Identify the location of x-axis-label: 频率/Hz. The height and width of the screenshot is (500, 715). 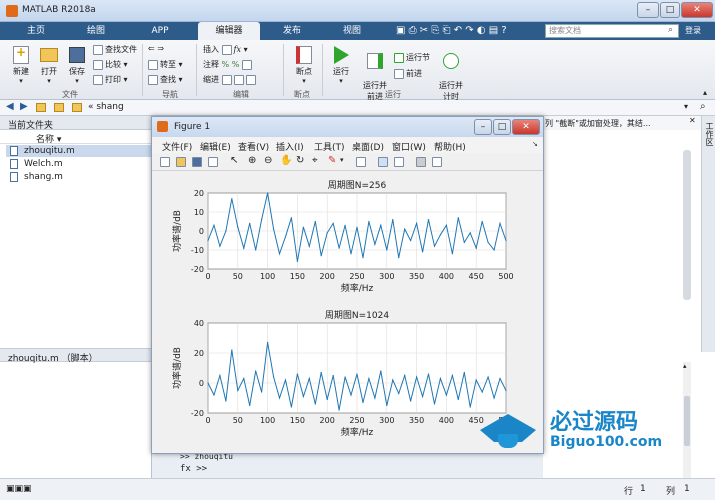
(357, 288).